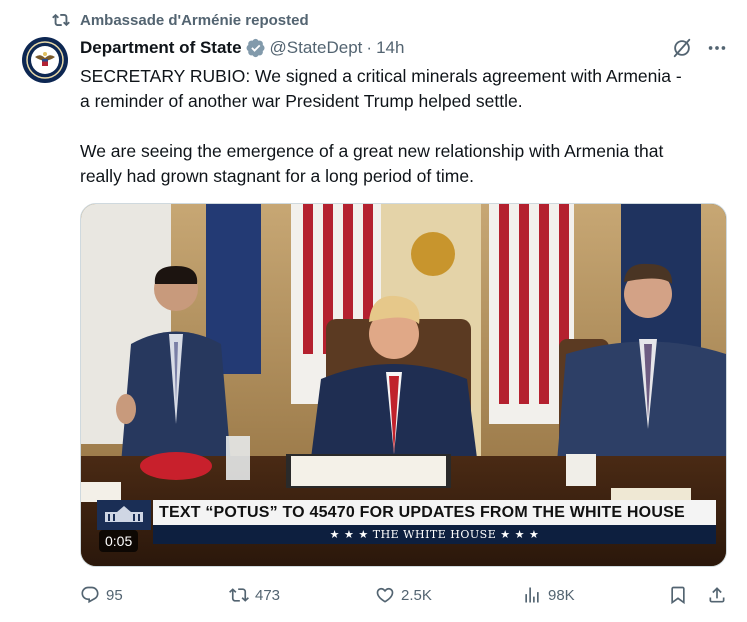 The width and height of the screenshot is (747, 622). Describe the element at coordinates (254, 595) in the screenshot. I see `repost-button: 473` at that location.